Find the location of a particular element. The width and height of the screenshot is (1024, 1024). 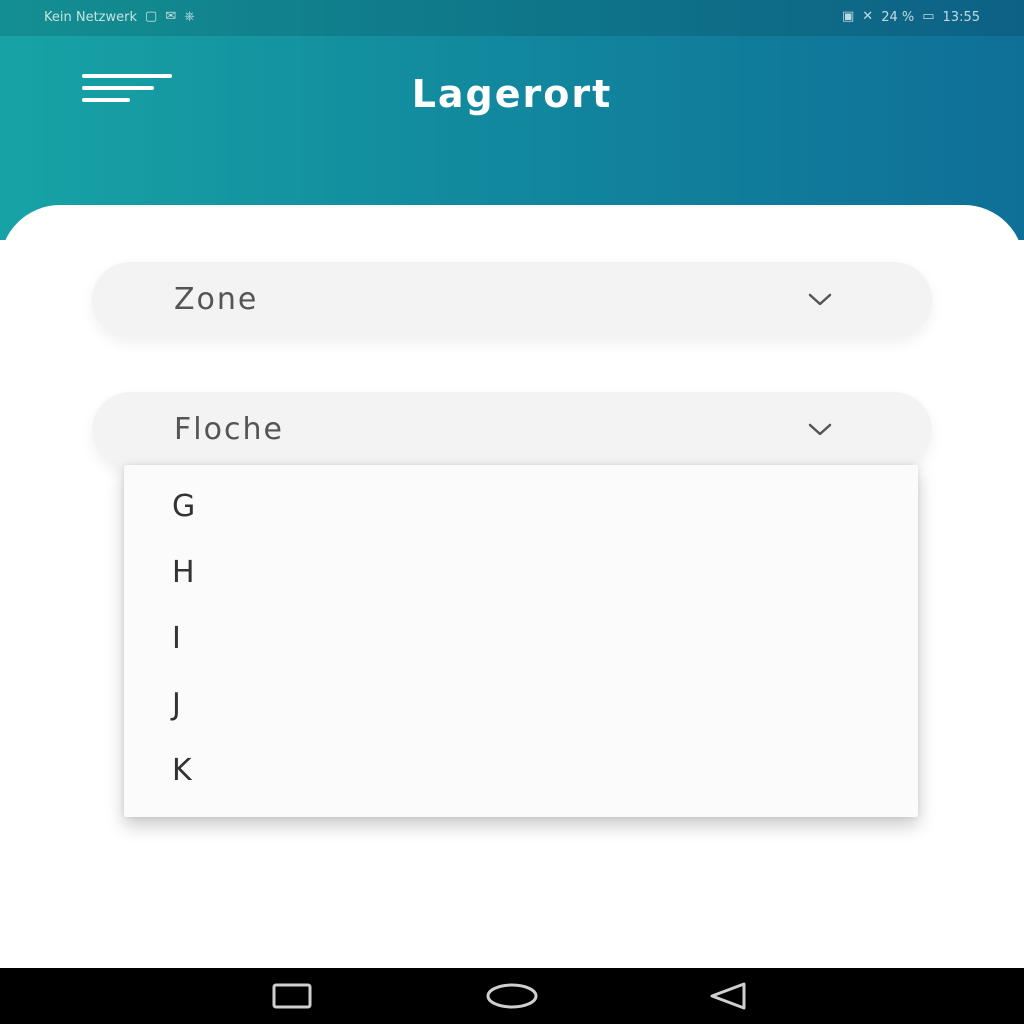

notification-icon: ✉ is located at coordinates (171, 16).